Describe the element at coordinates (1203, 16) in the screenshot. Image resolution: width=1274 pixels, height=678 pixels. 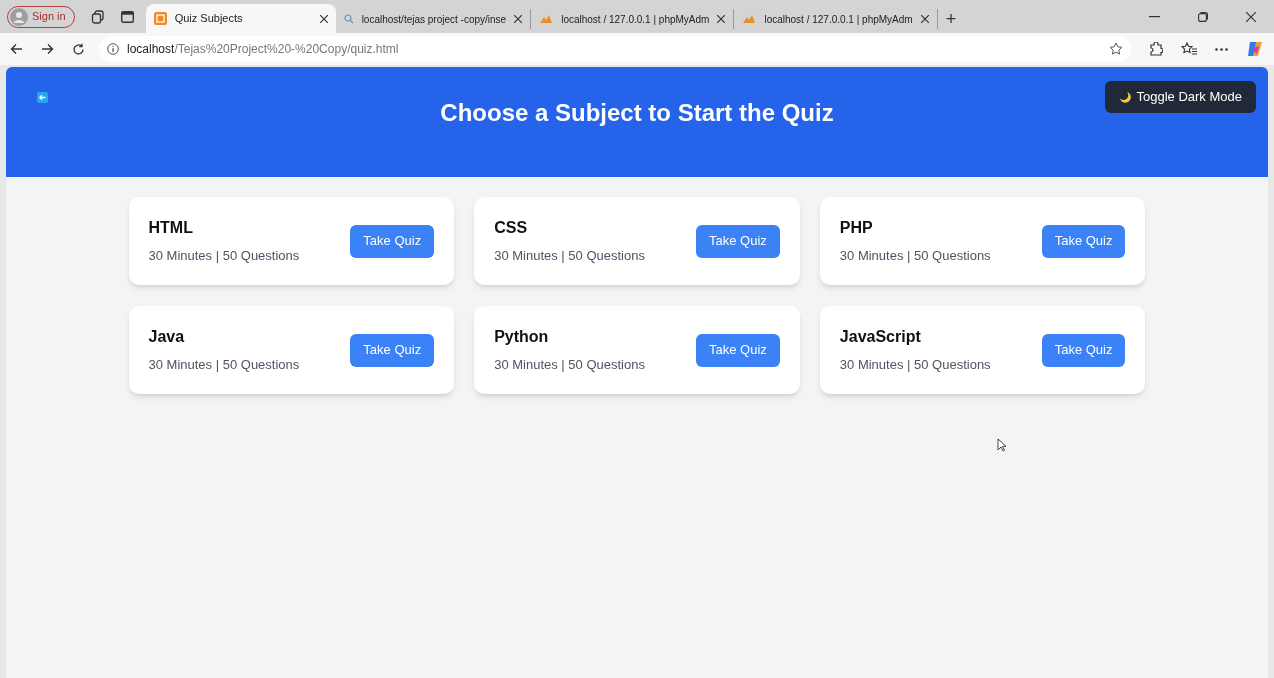
I see `restore-icon` at that location.